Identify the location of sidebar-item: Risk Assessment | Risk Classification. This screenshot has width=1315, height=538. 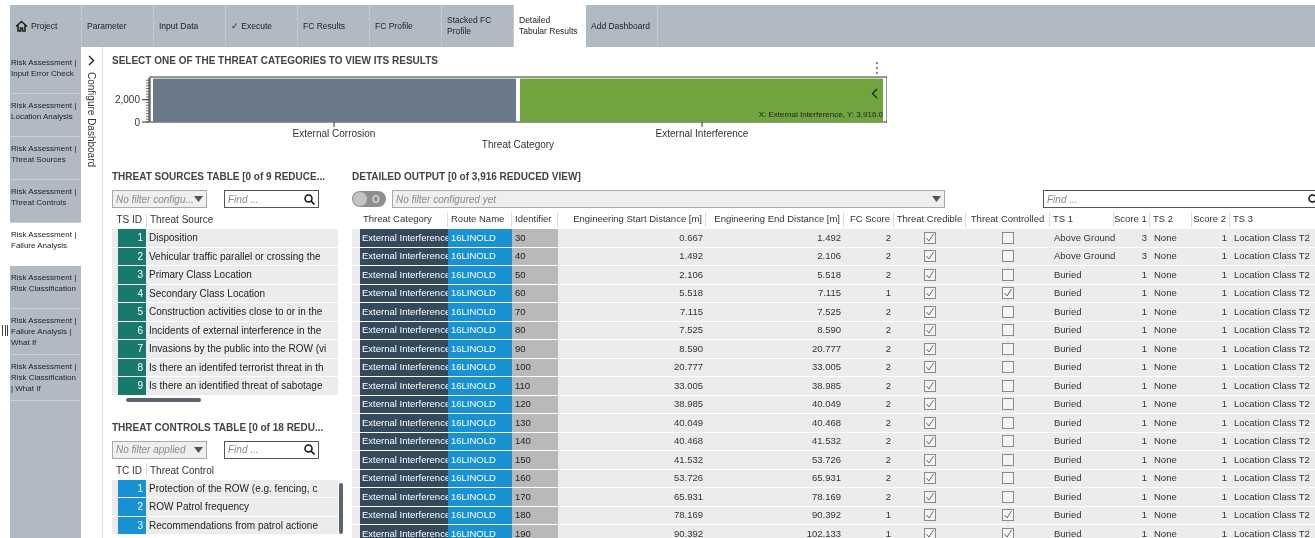
(45, 287).